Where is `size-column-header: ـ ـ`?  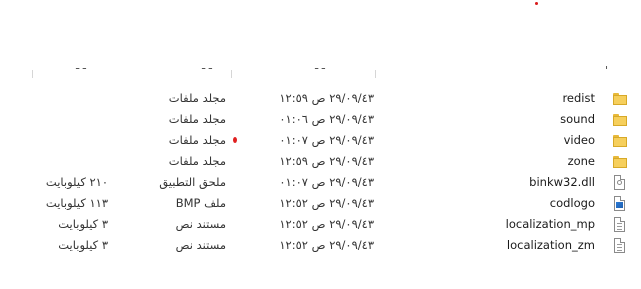 size-column-header: ـ ـ is located at coordinates (81, 69).